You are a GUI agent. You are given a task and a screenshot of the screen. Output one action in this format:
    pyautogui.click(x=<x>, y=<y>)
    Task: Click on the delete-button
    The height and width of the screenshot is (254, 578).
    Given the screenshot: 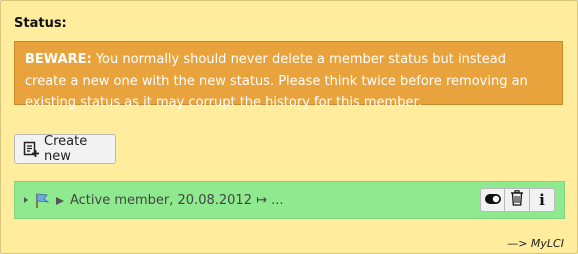 What is the action you would take?
    pyautogui.click(x=517, y=200)
    